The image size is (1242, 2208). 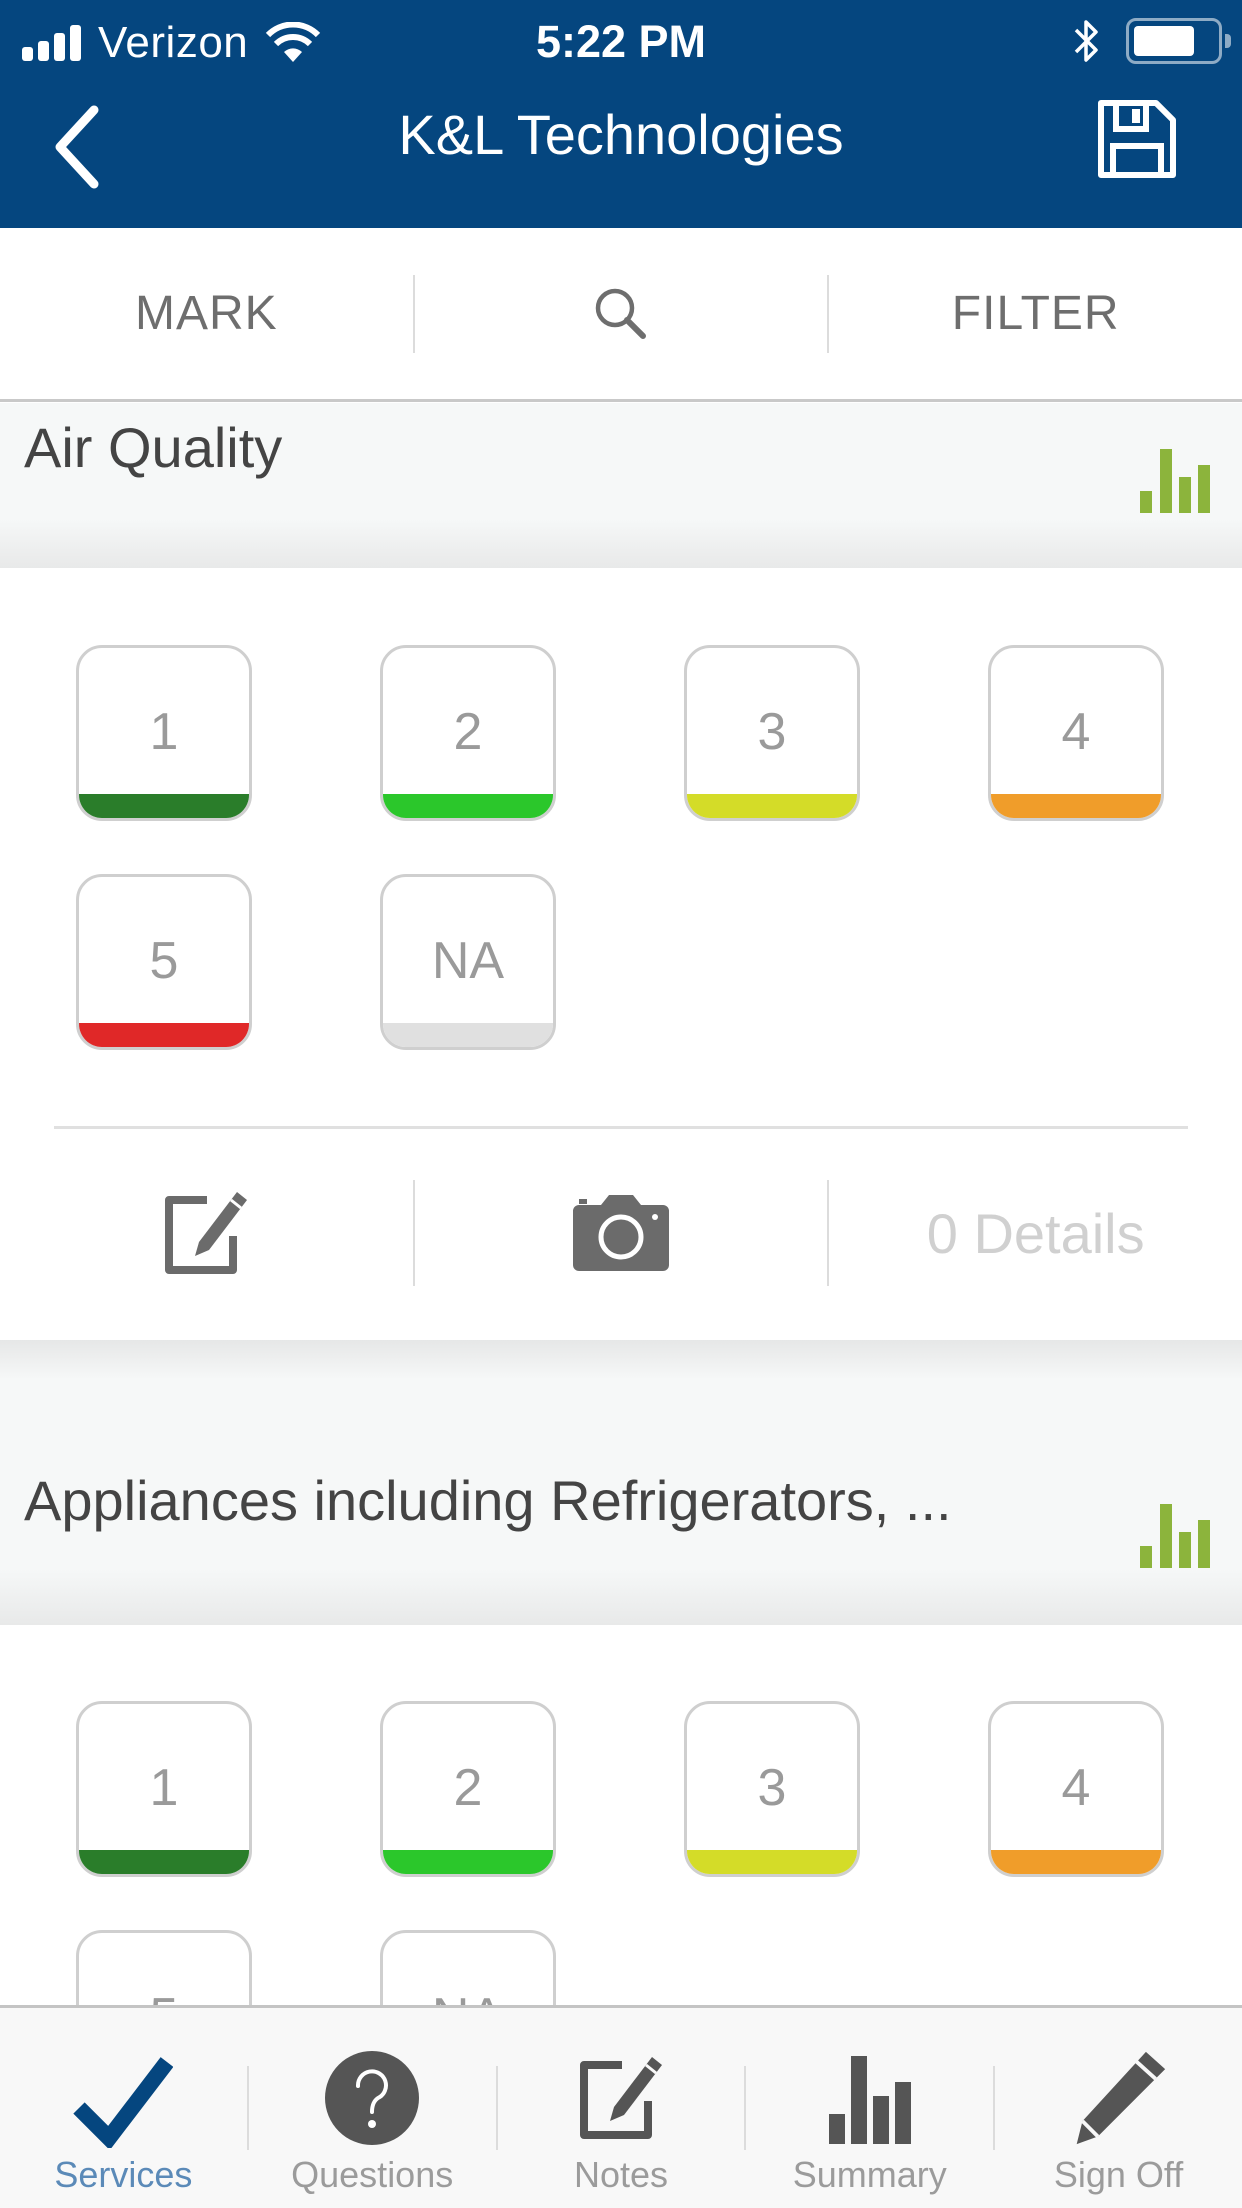 I want to click on details-count: 0 Details, so click(x=1035, y=1233).